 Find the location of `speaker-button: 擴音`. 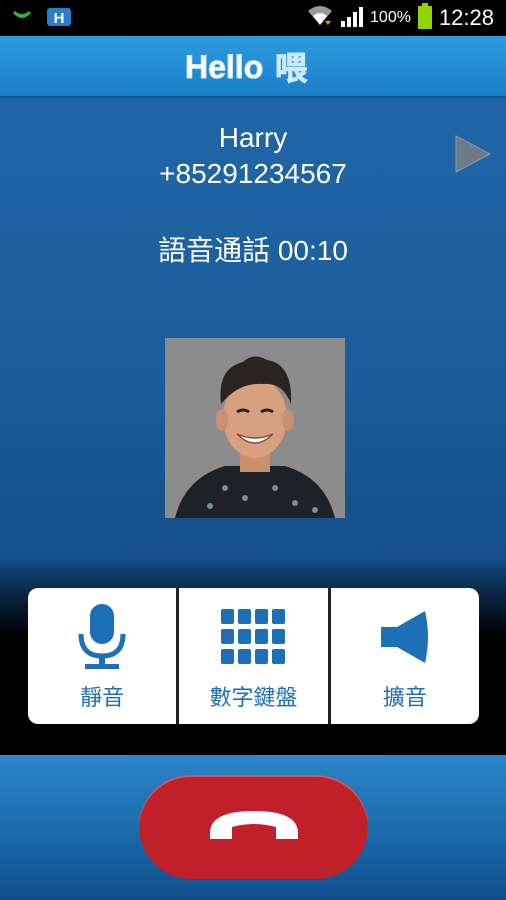

speaker-button: 擴音 is located at coordinates (403, 656).